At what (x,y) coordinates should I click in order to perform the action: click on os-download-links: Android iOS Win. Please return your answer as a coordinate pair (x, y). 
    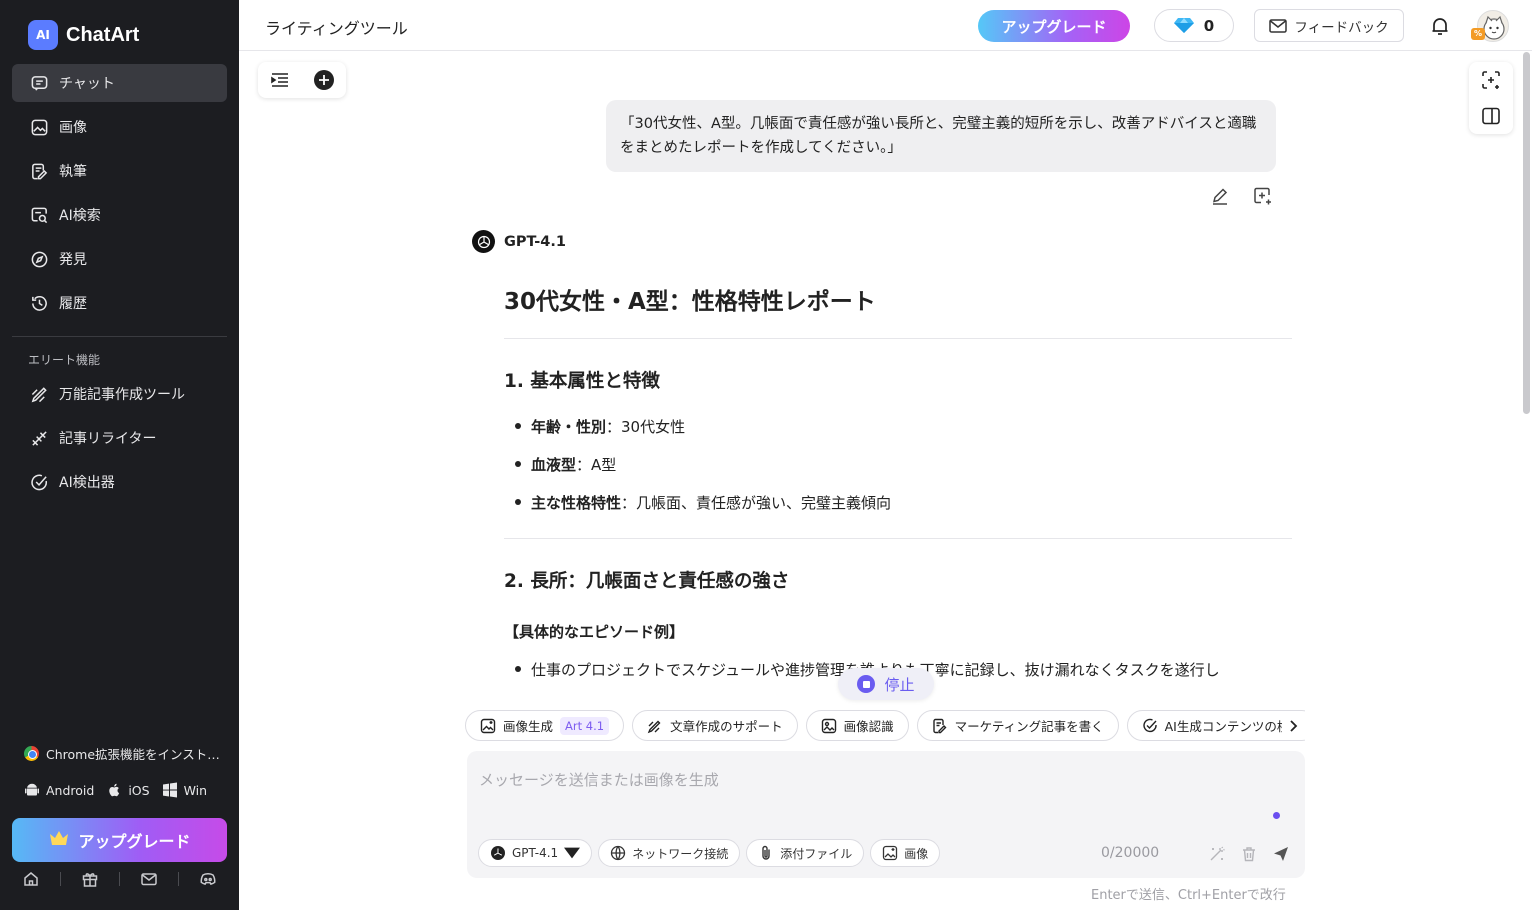
    Looking at the image, I should click on (115, 790).